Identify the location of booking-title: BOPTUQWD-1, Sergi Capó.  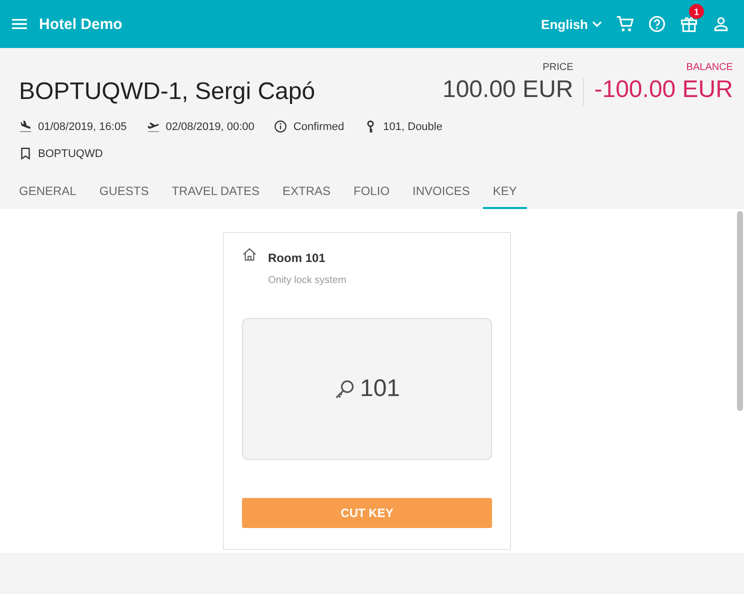
(167, 92).